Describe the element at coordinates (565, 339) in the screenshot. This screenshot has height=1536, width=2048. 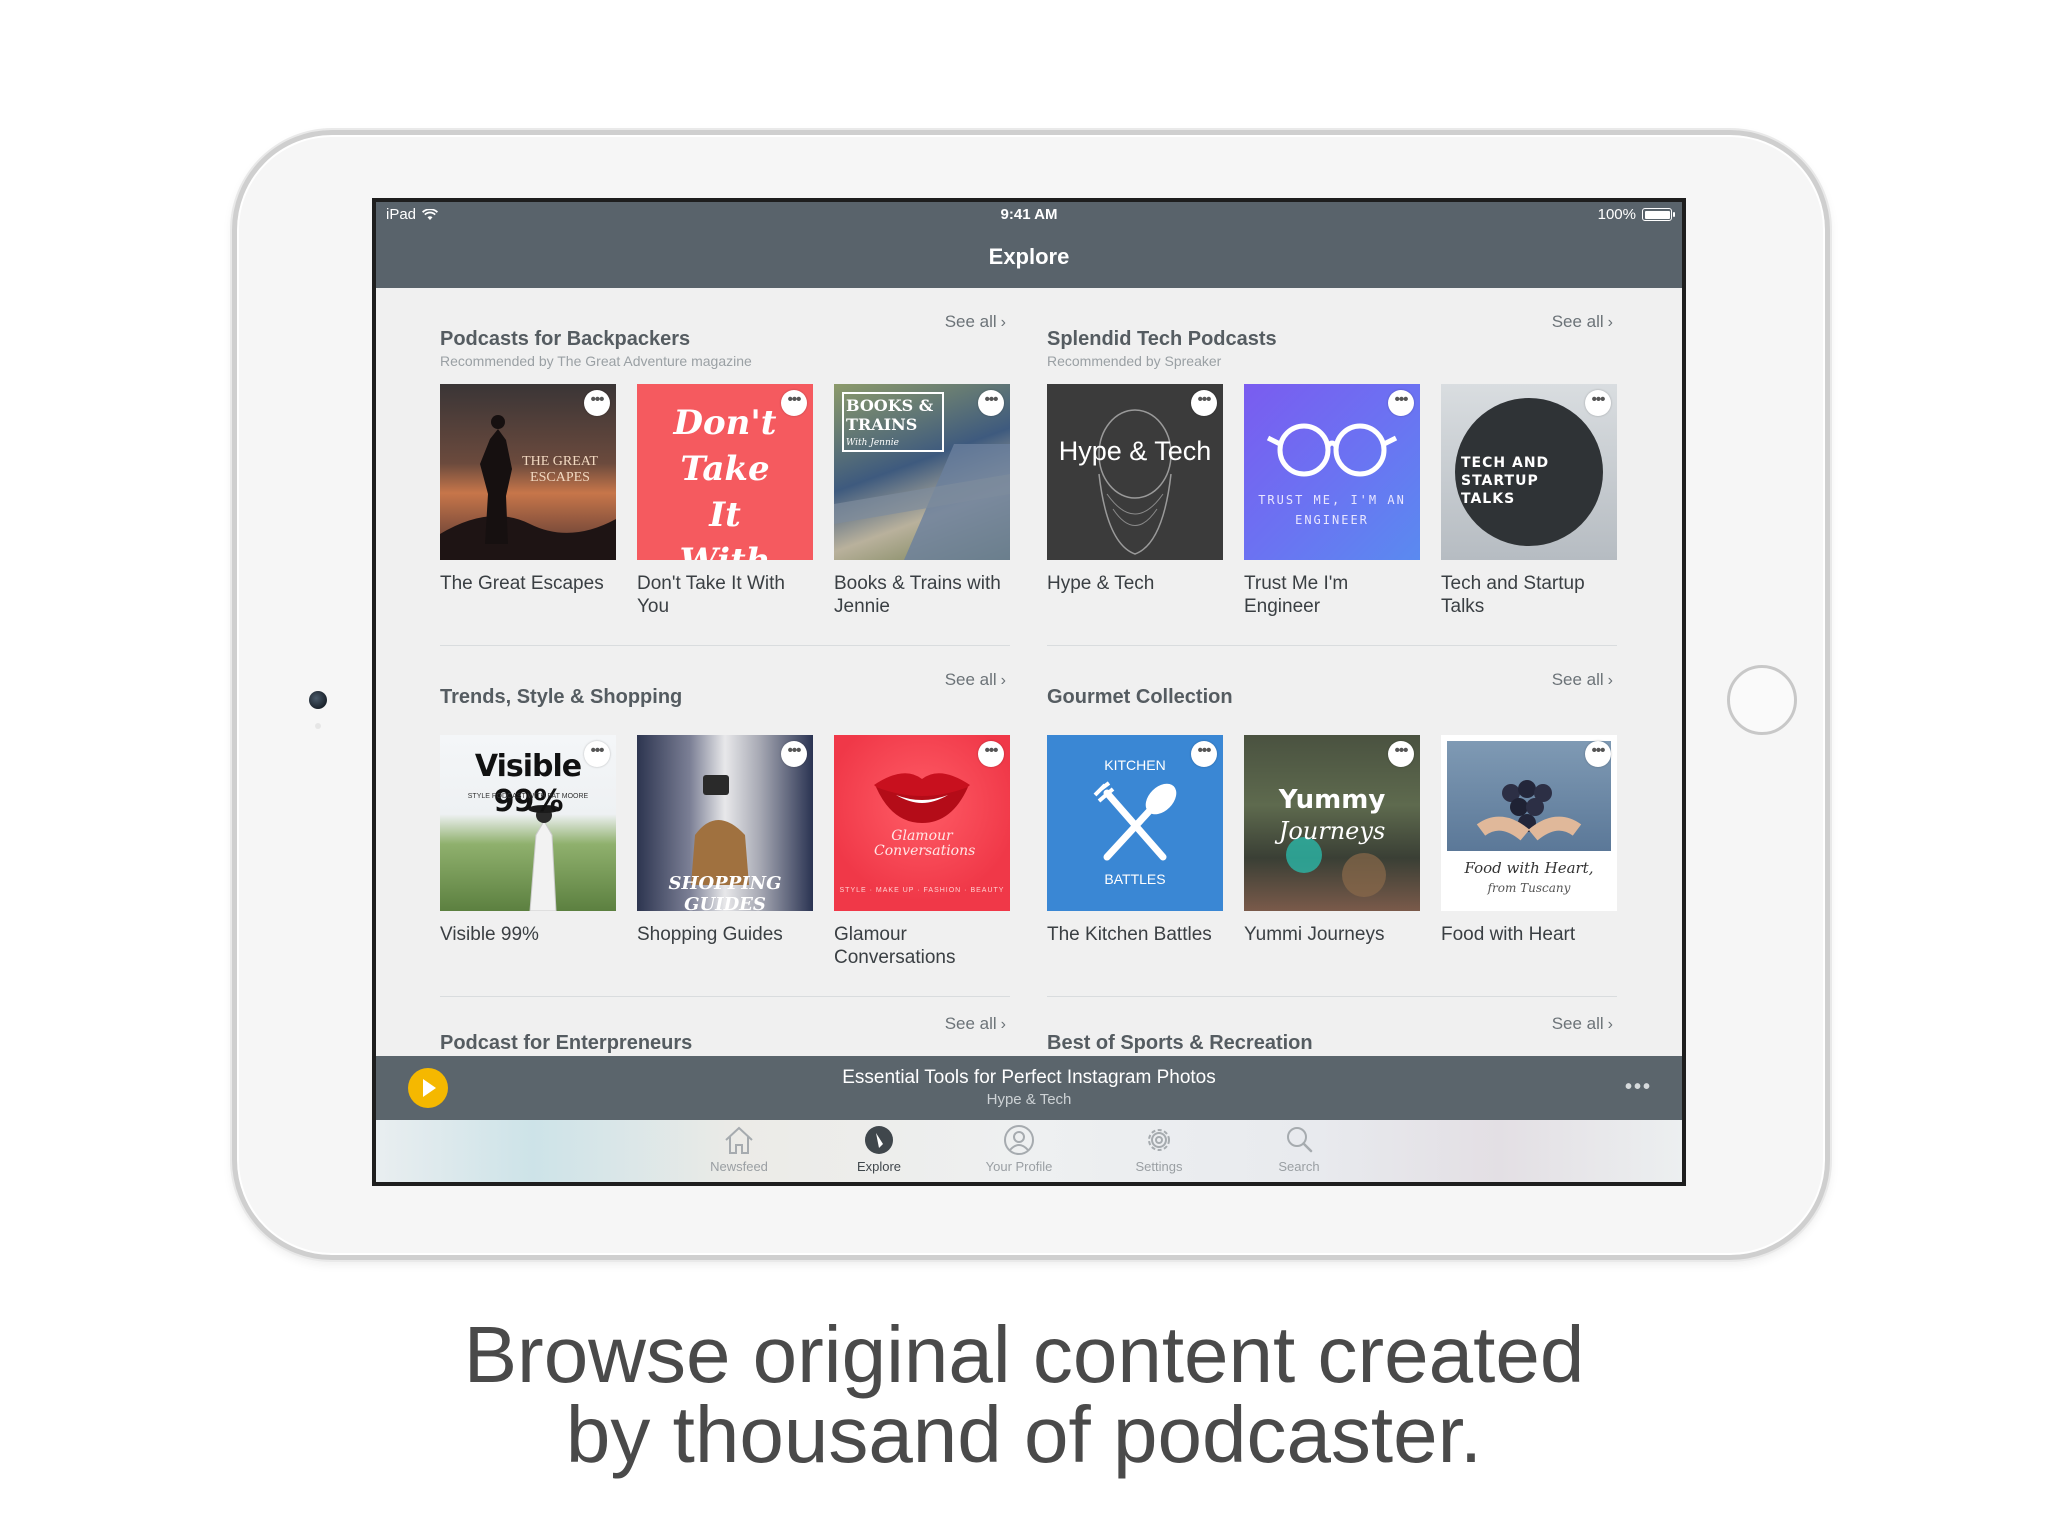
I see `section-title: Podcasts for Backpackers` at that location.